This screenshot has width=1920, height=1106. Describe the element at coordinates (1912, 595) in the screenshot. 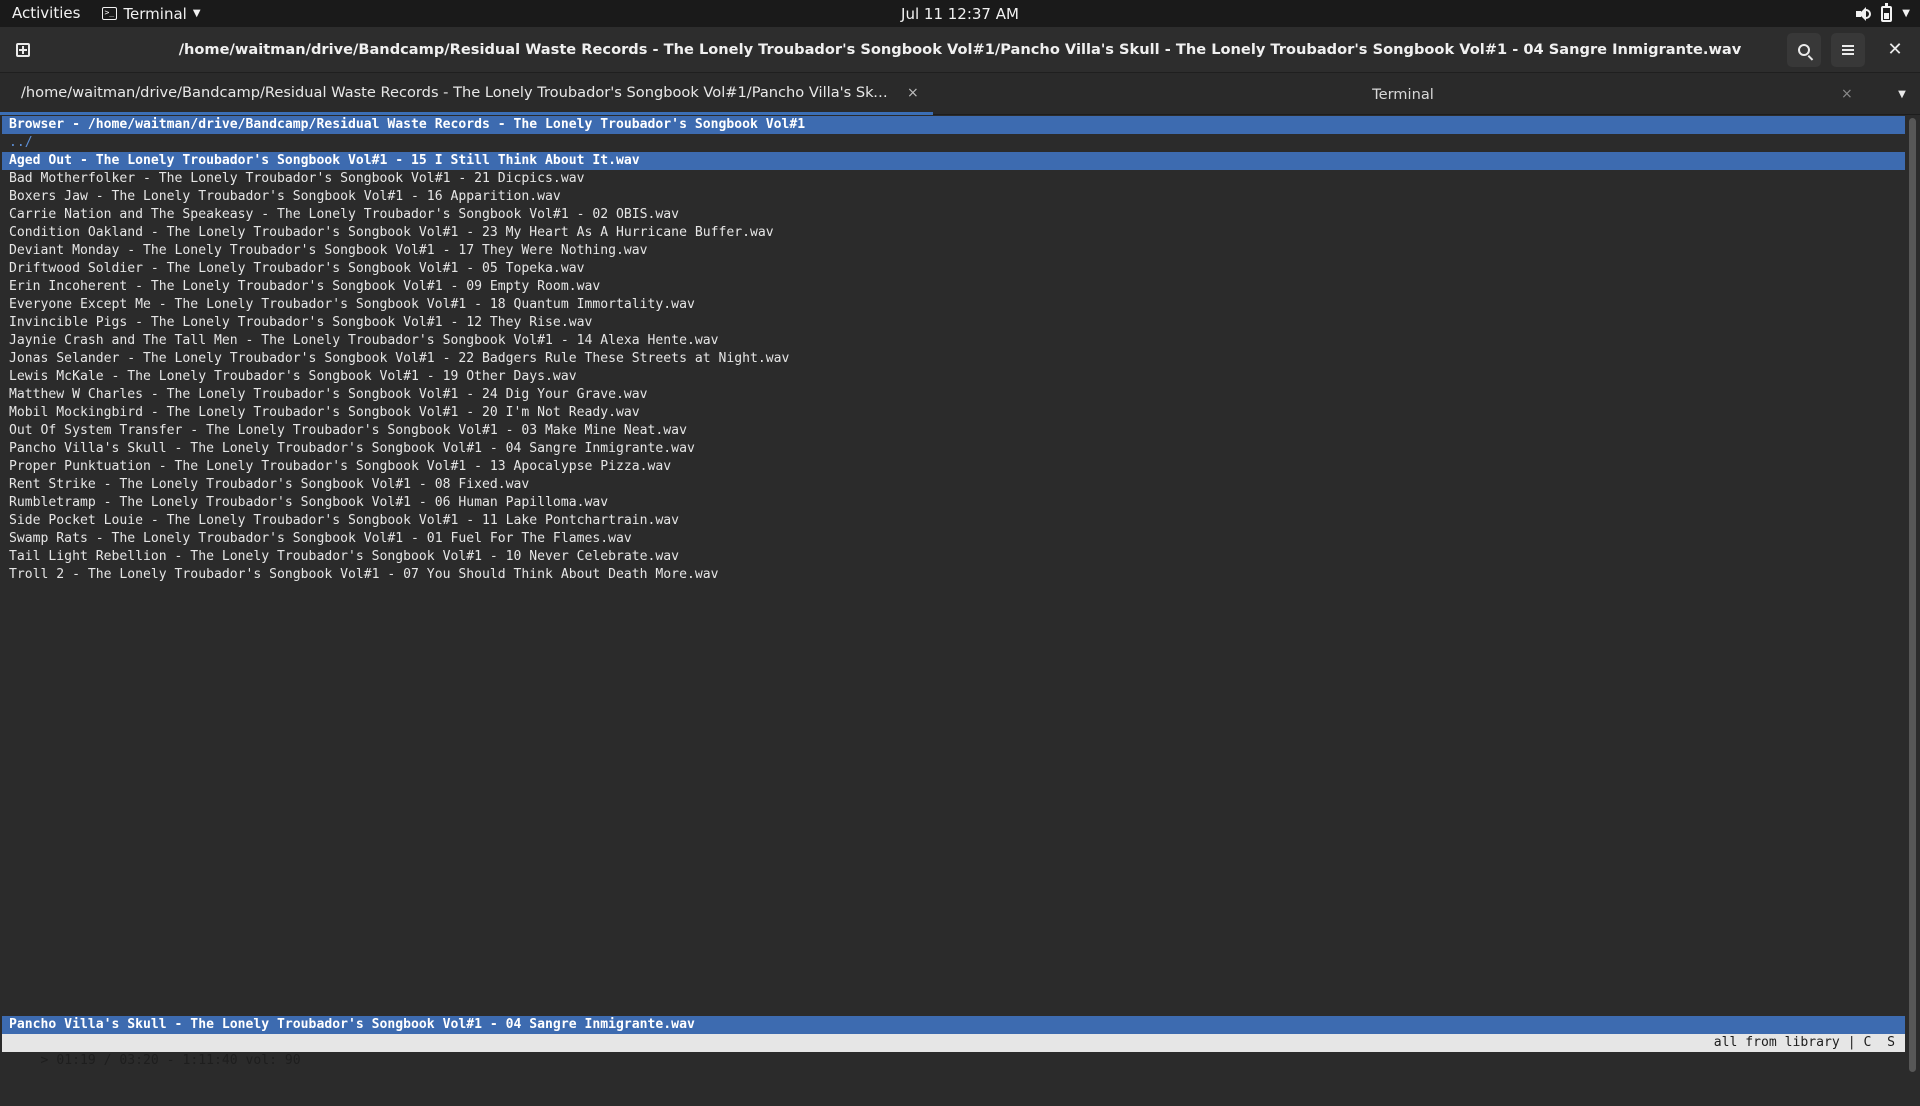

I see `terminal-scrollbar` at that location.